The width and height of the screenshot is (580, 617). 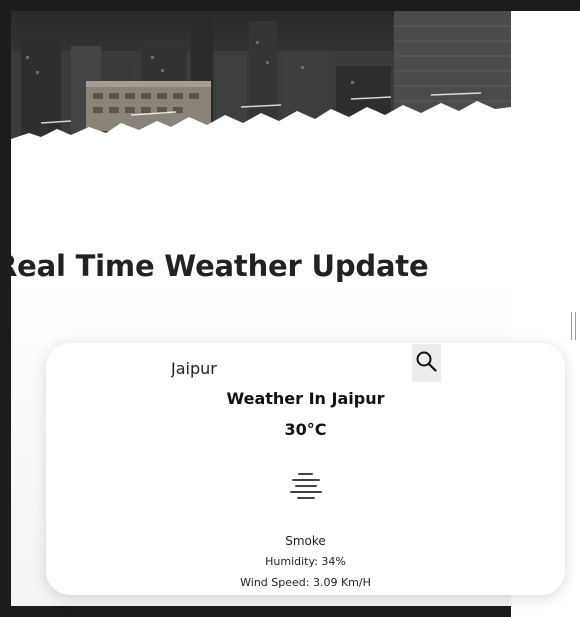 I want to click on smoke-icon, so click(x=306, y=486).